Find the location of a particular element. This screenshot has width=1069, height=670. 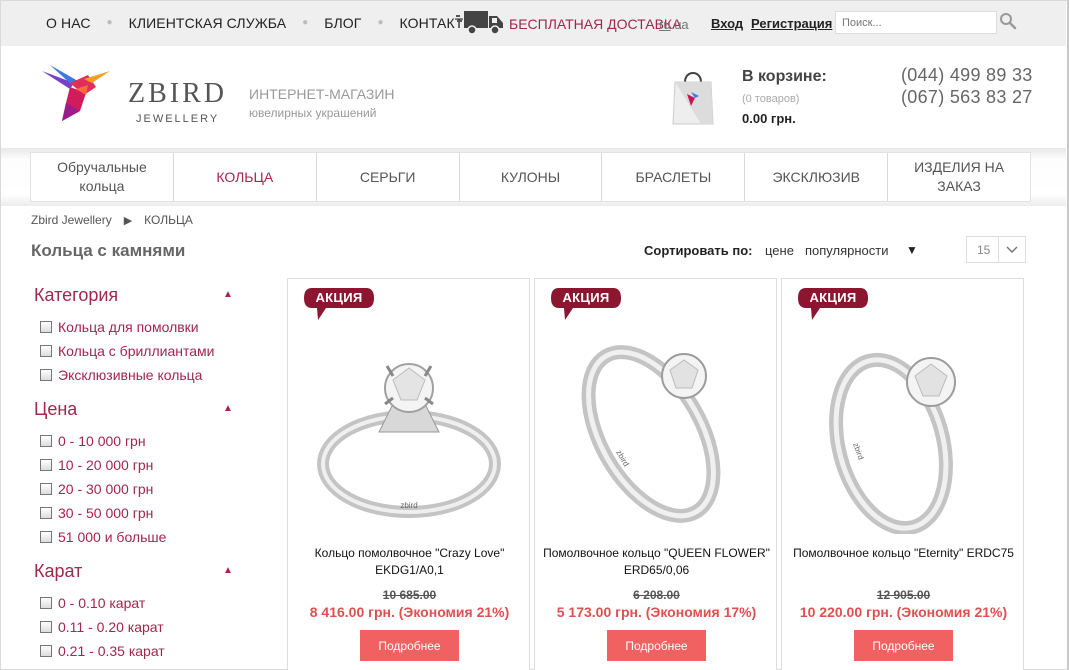

nav-item-custom-orders: ИЗДЕЛИЯ НА ЗАКАЗ is located at coordinates (959, 177).